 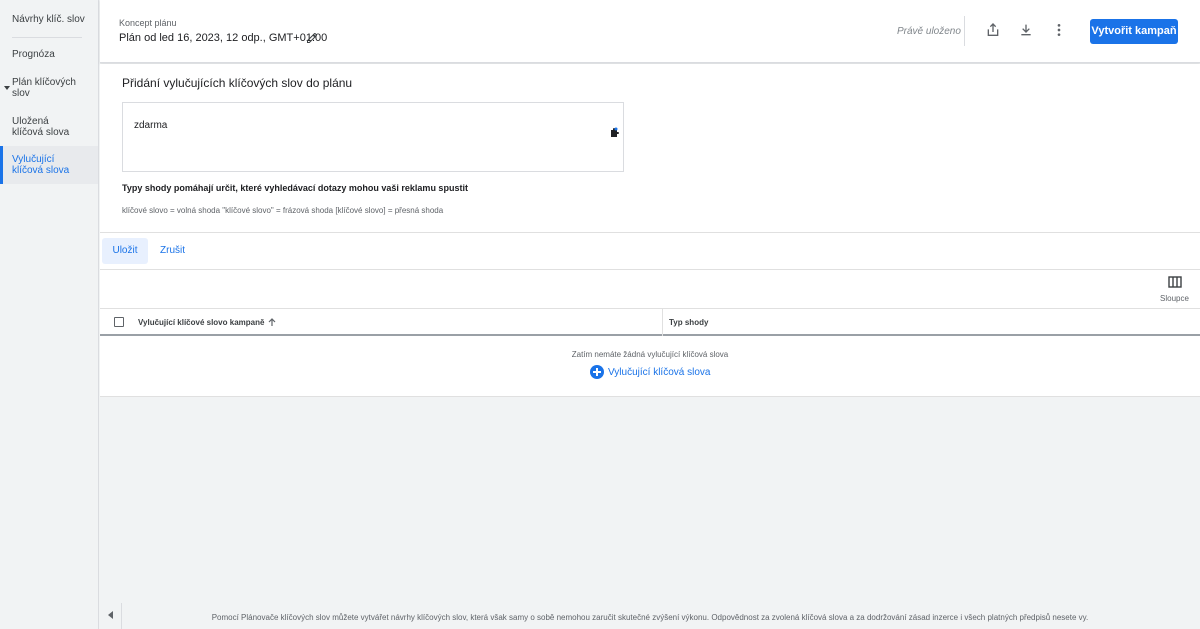 I want to click on extension-icon, so click(x=615, y=132).